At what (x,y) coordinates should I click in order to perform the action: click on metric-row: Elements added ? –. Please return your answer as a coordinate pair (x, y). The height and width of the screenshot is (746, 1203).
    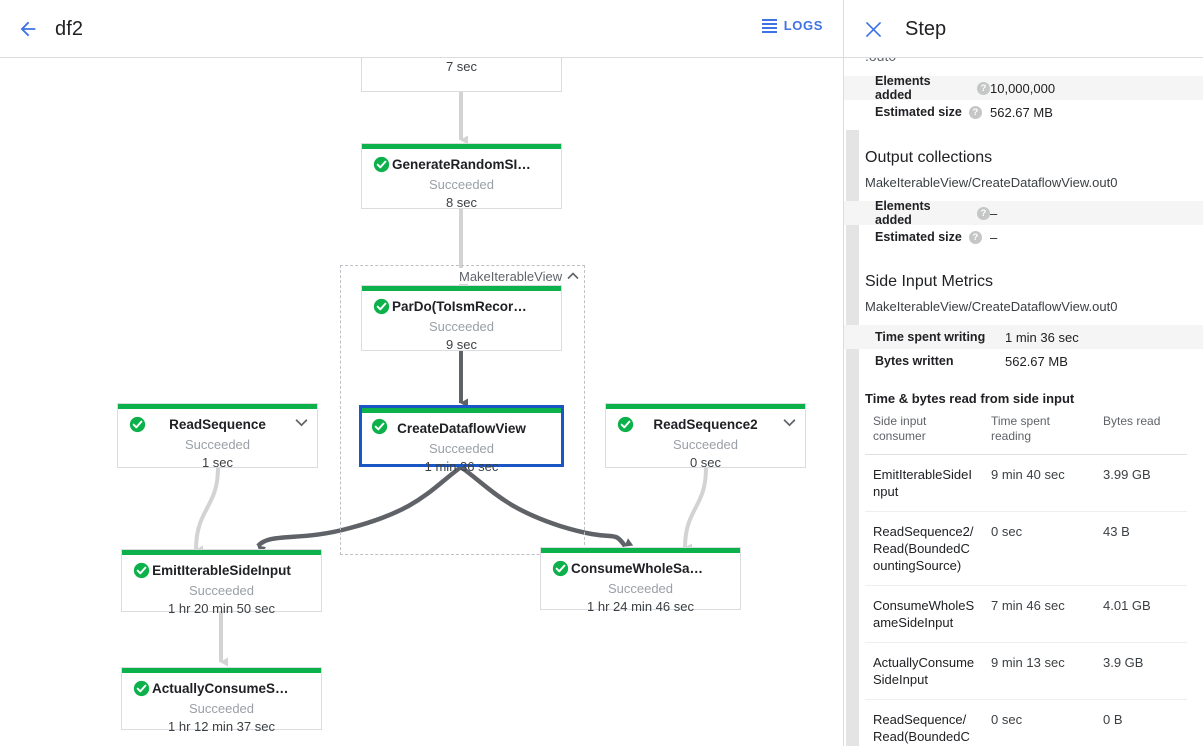
    Looking at the image, I should click on (1023, 213).